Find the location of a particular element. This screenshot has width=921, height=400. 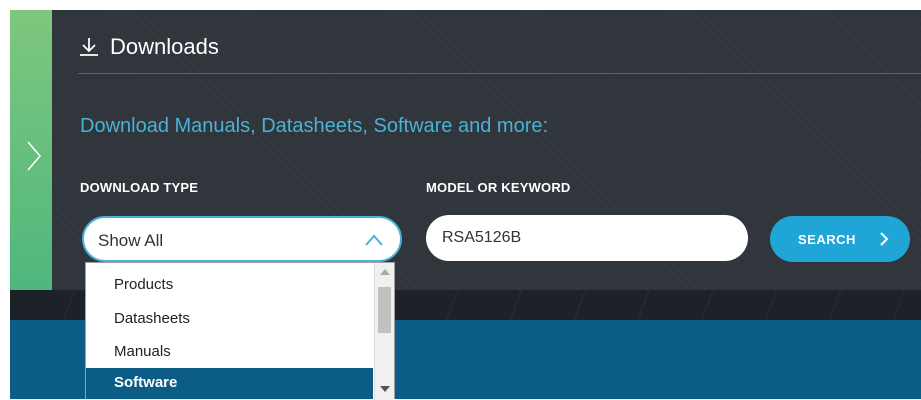

model-keyword-value: RSA5126B is located at coordinates (482, 237).